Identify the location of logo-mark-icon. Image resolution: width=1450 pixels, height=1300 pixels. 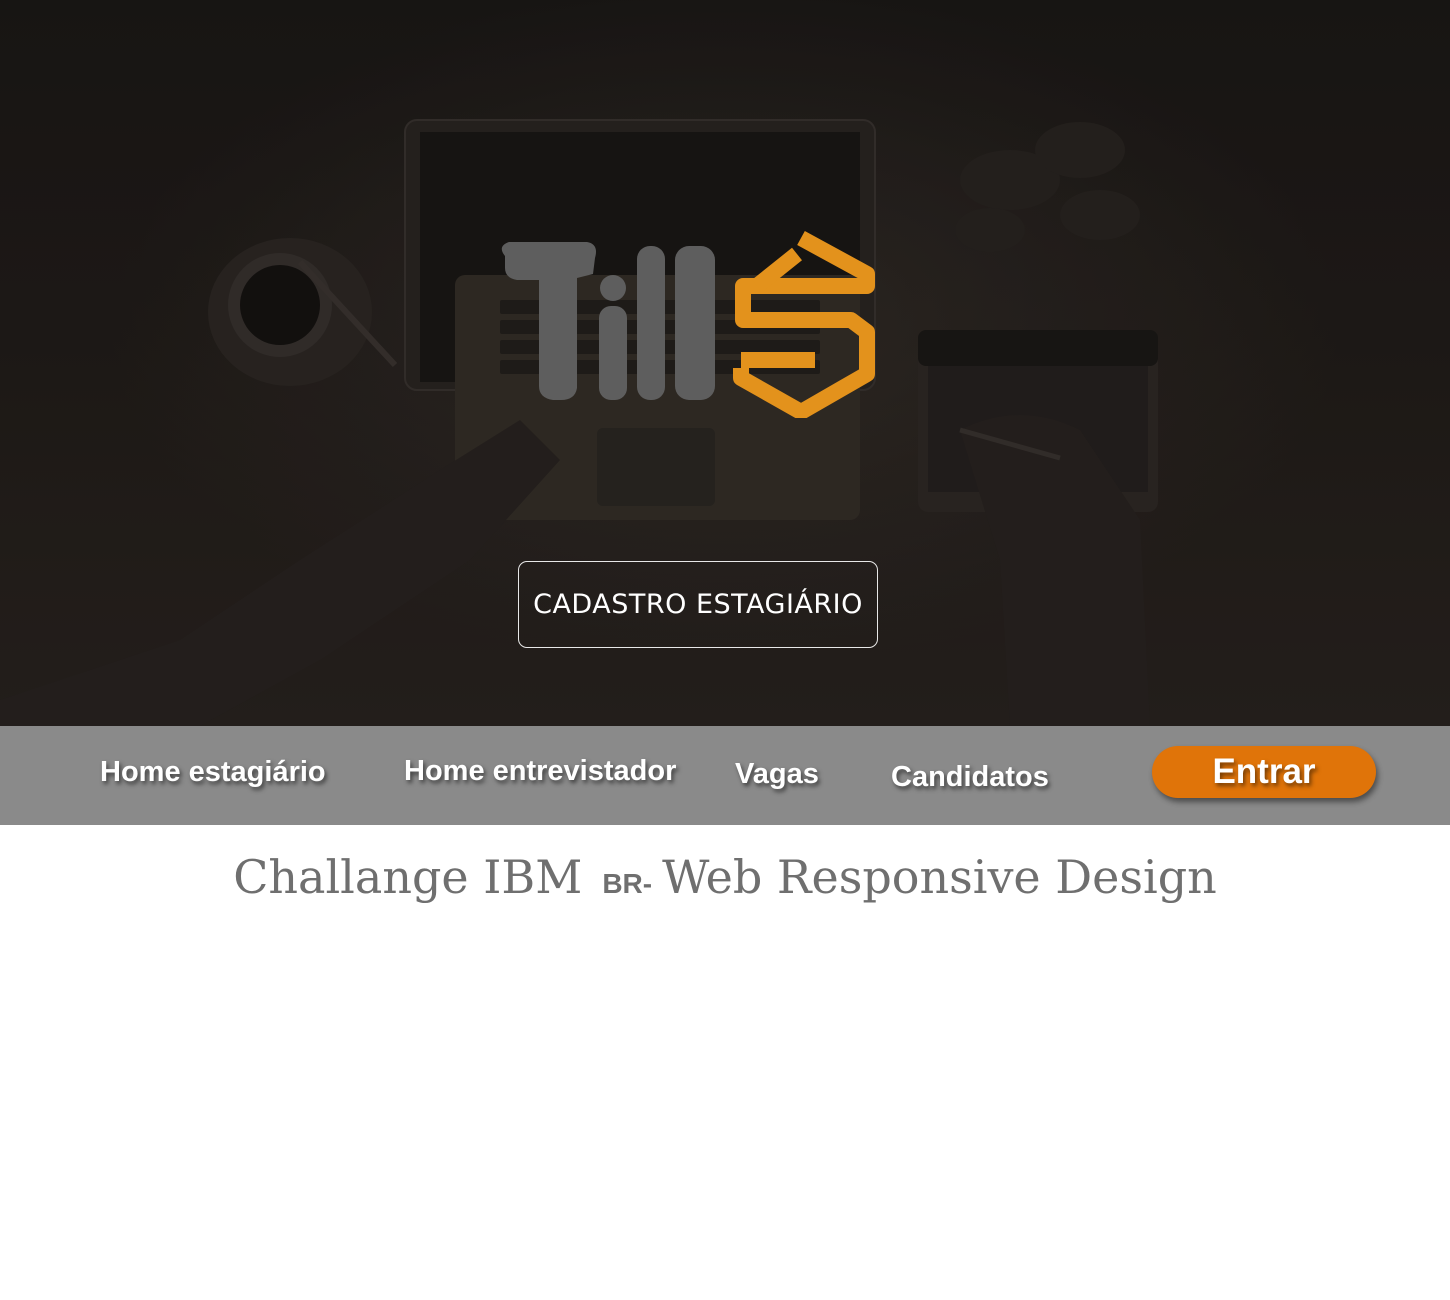
(688, 325).